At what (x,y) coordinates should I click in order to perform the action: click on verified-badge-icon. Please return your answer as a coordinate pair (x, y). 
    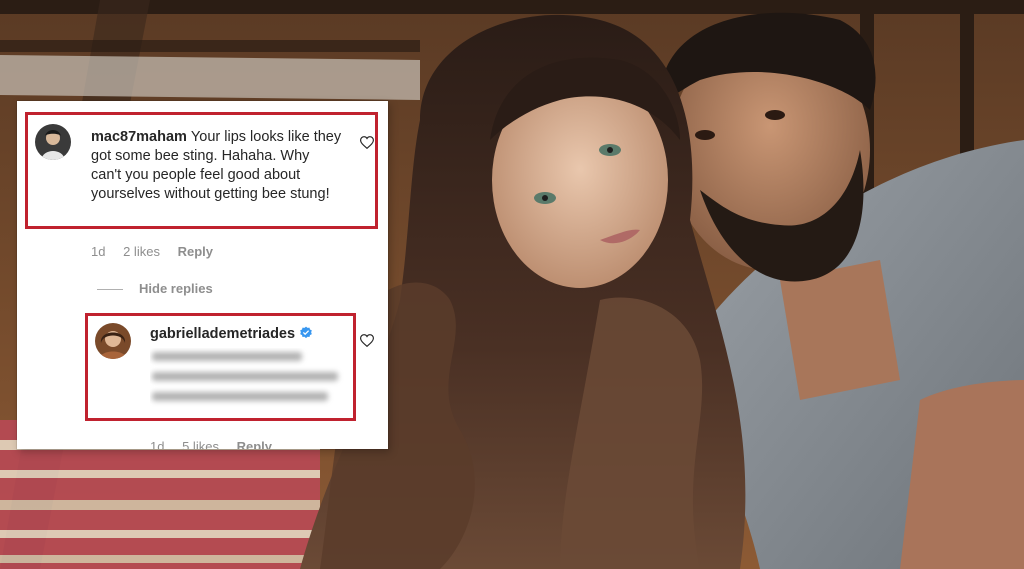
    Looking at the image, I should click on (306, 332).